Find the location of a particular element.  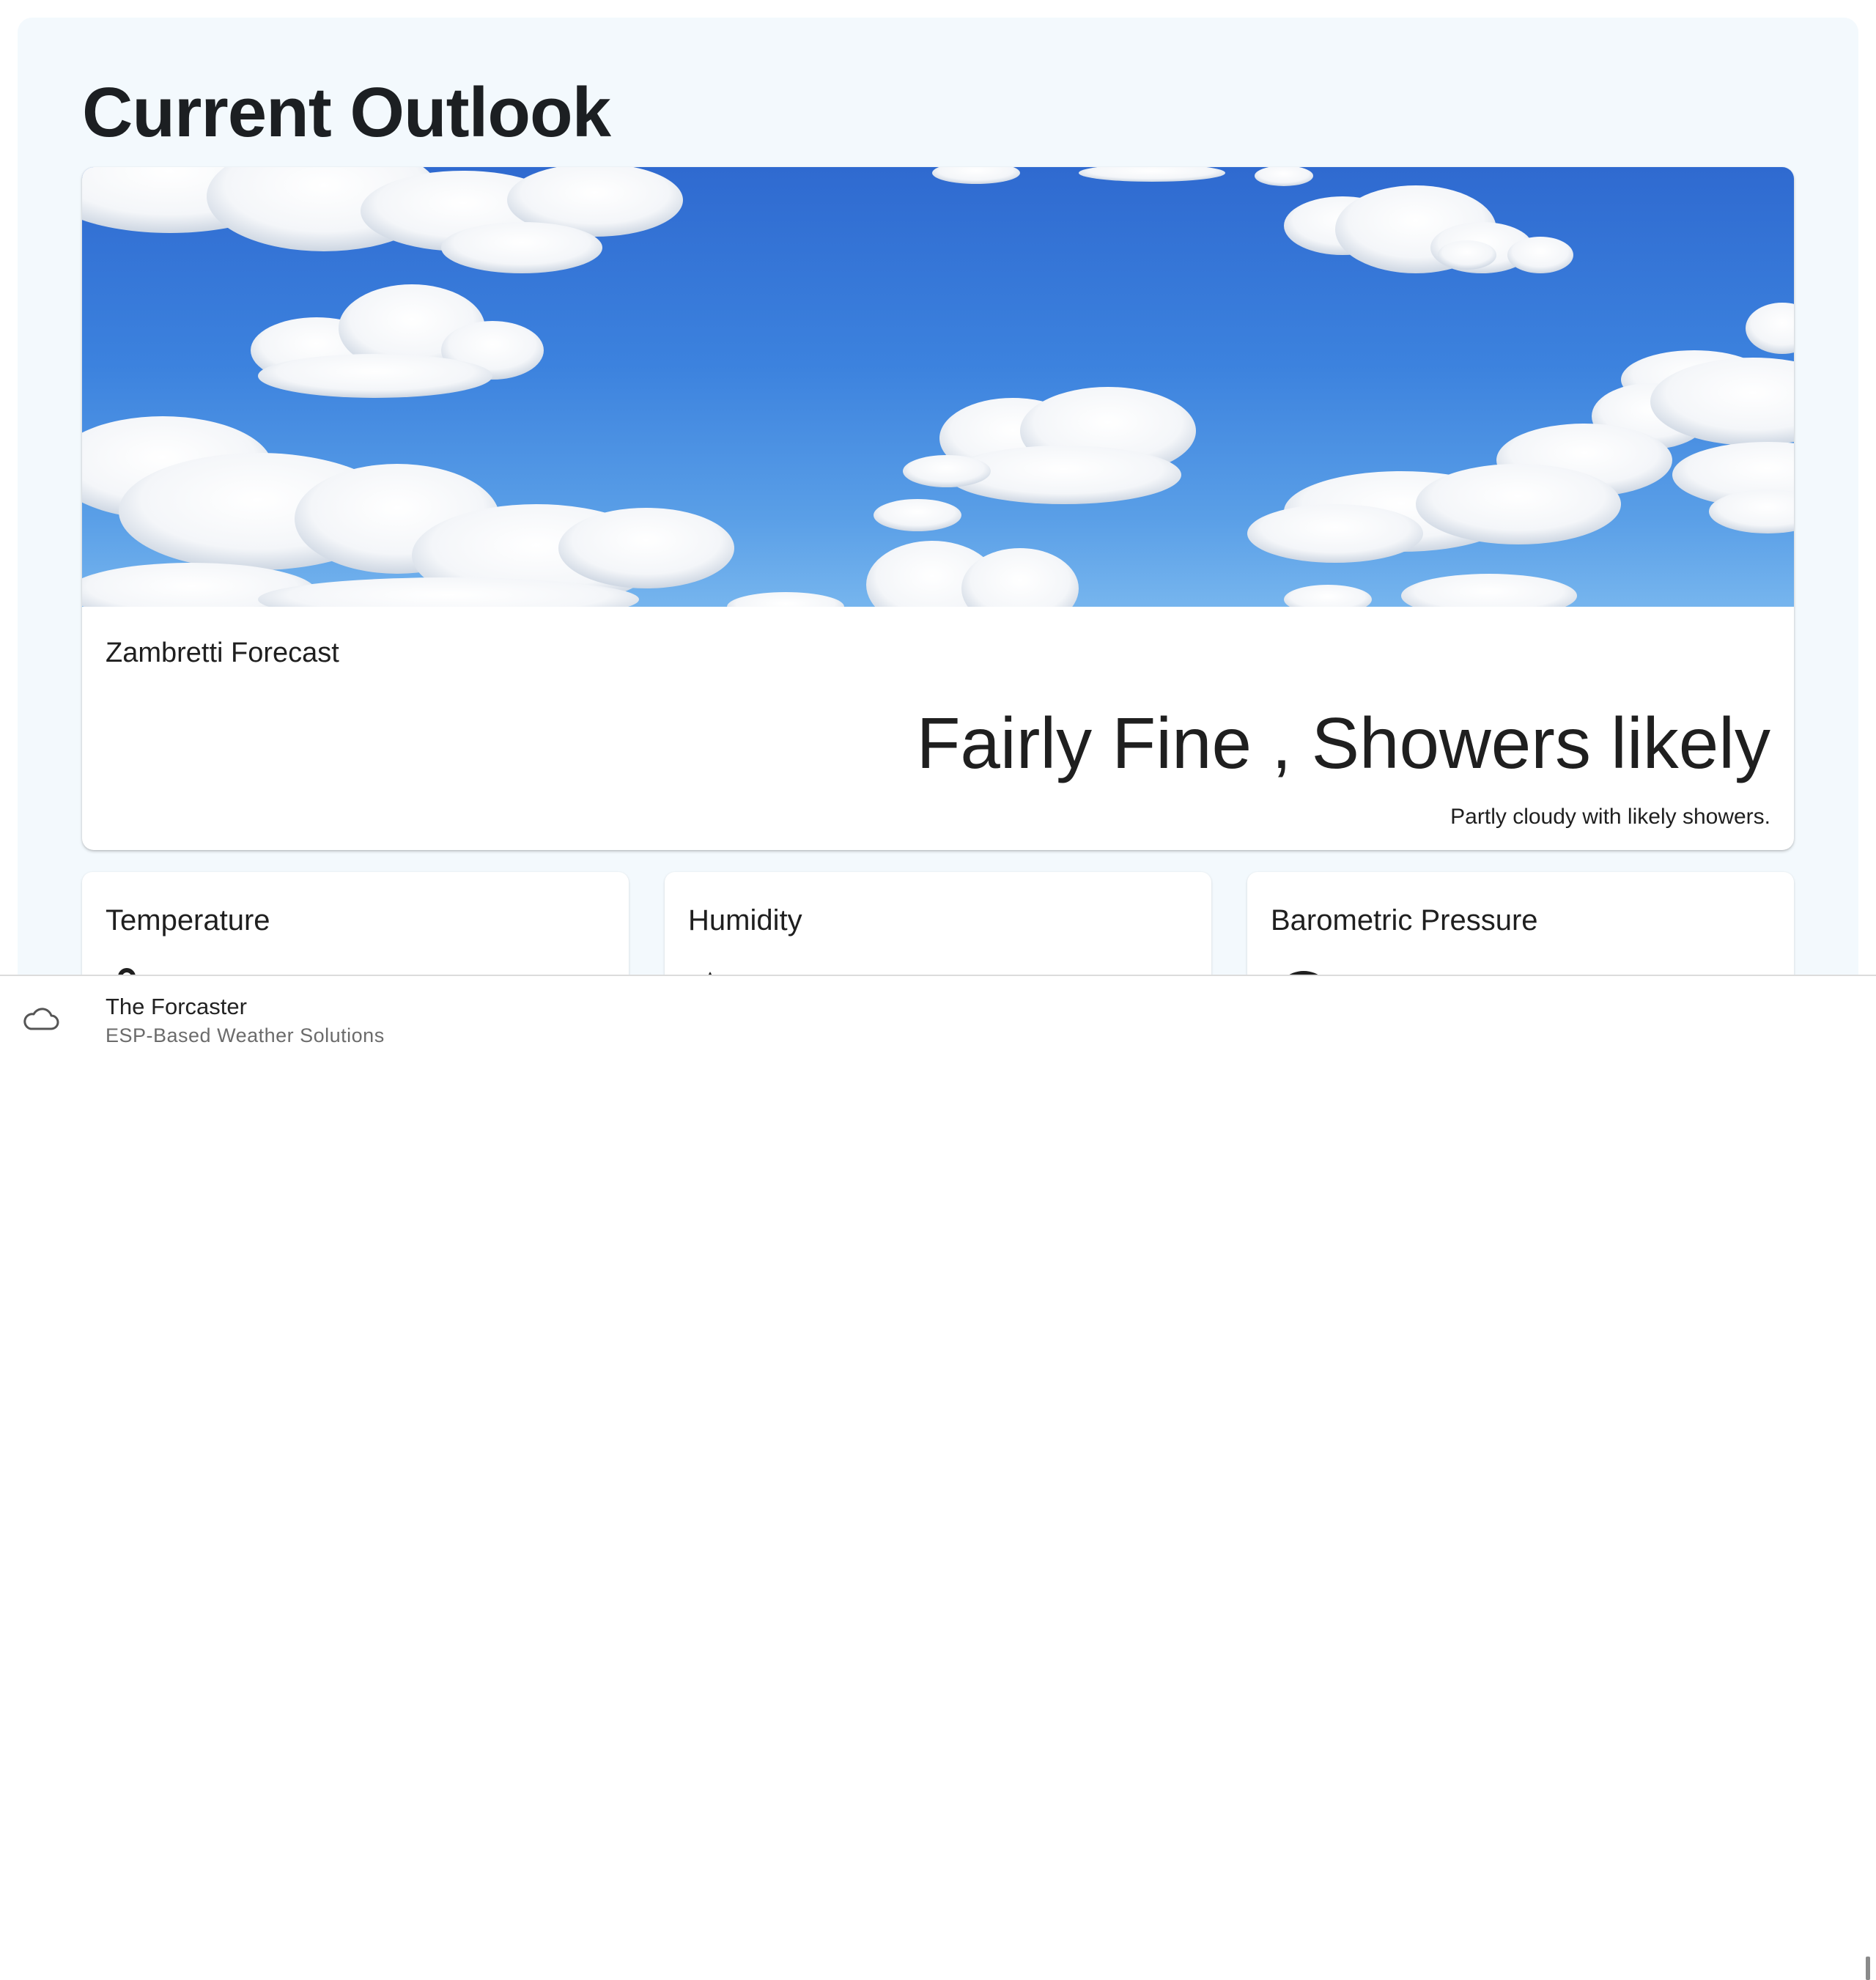

forecast-label: Zambretti Forecast is located at coordinates (222, 653).